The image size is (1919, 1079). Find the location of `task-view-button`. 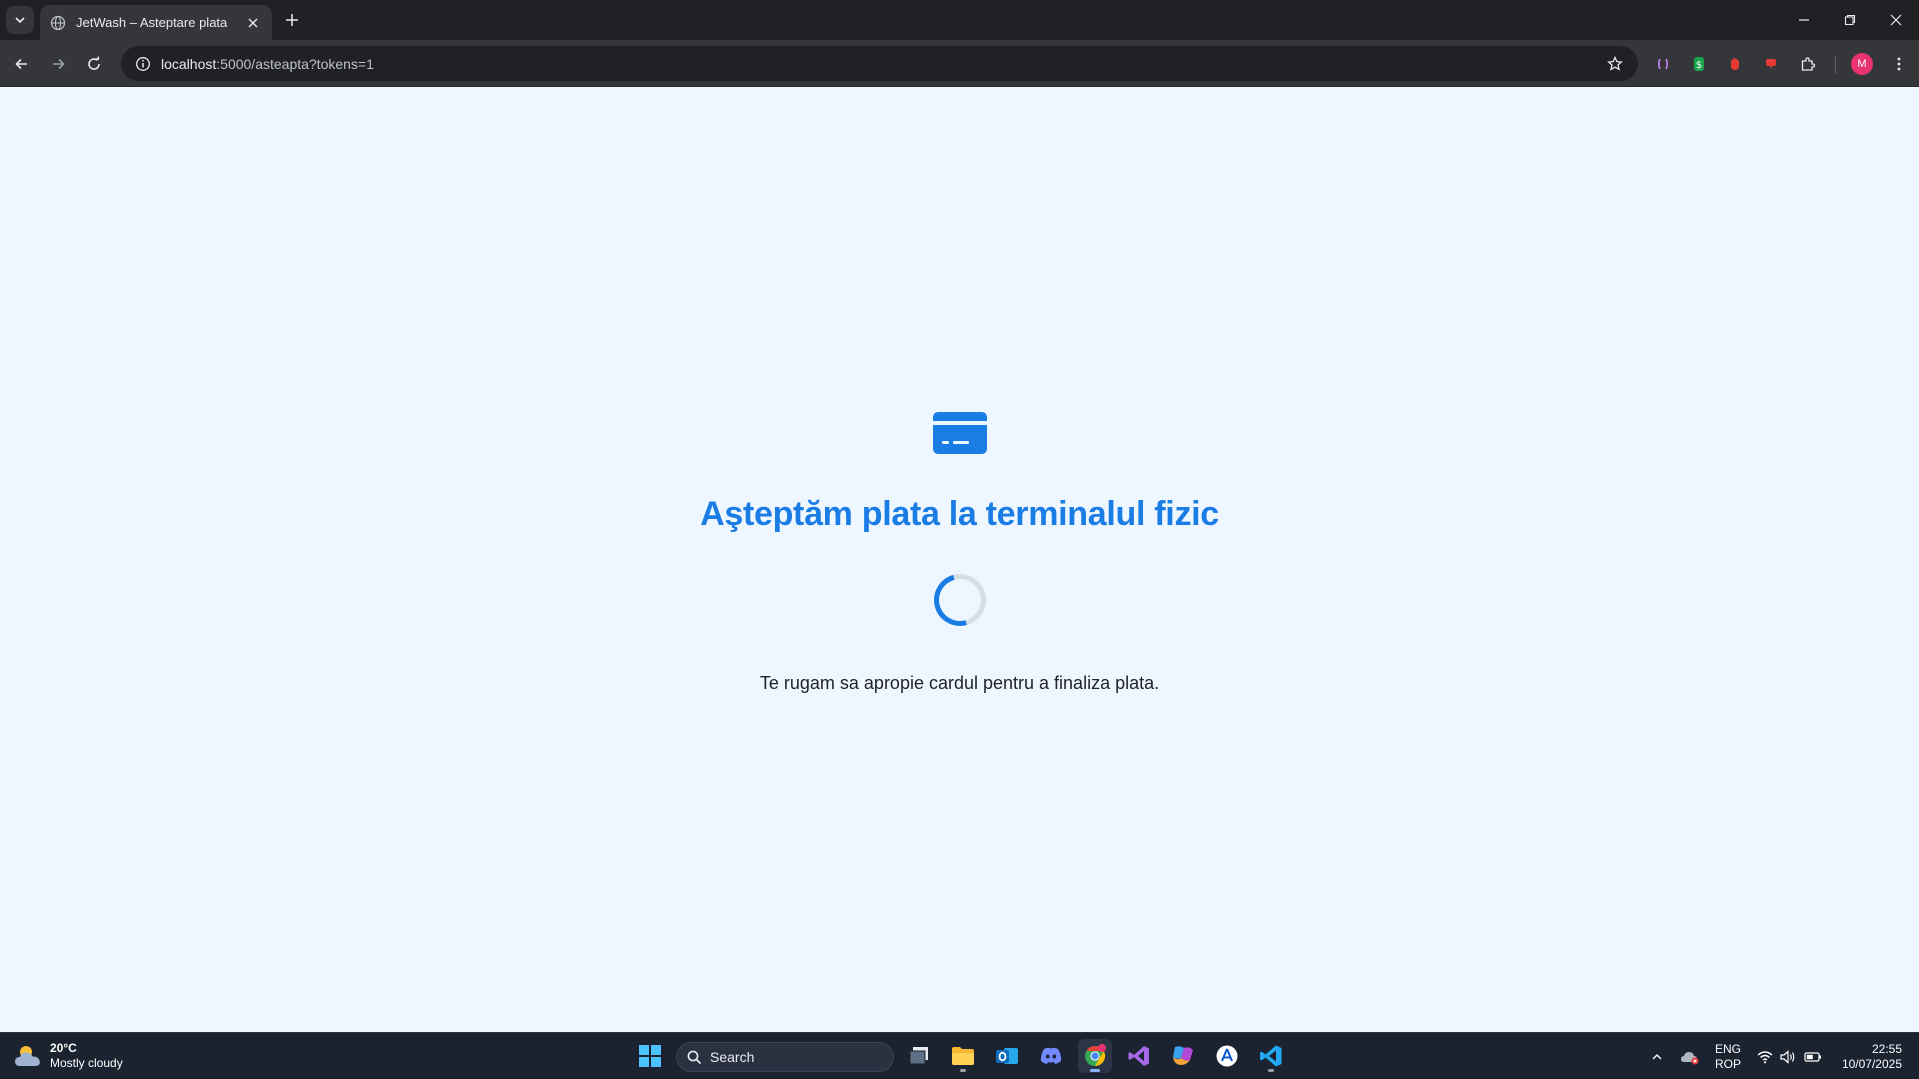

task-view-button is located at coordinates (919, 1056).